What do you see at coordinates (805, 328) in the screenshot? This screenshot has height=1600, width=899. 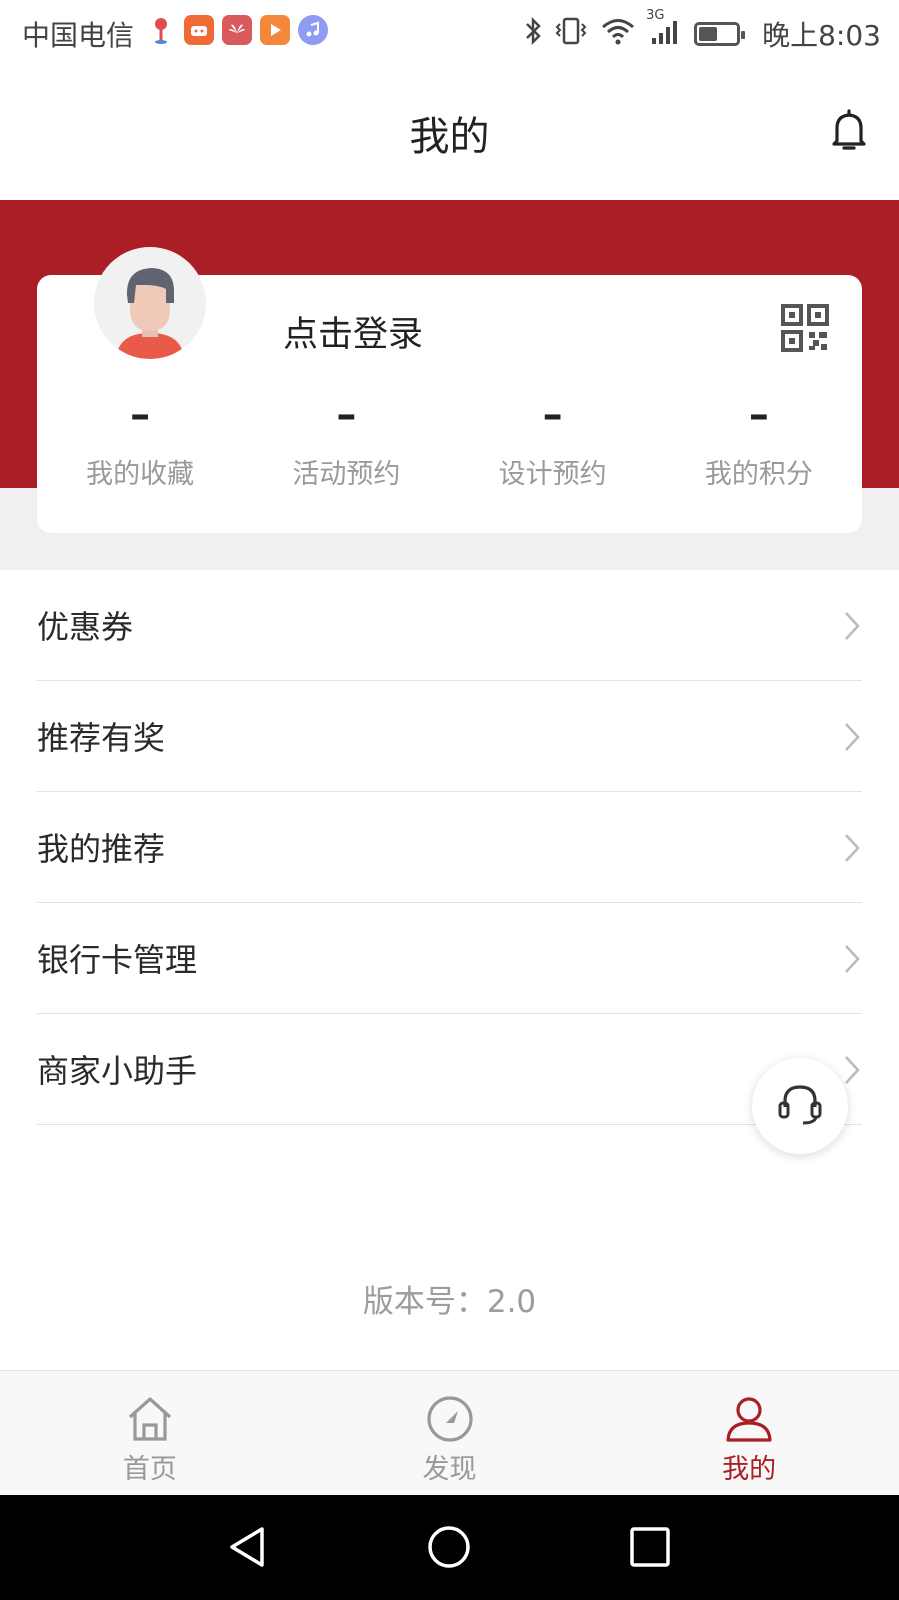 I see `qr-code-icon` at bounding box center [805, 328].